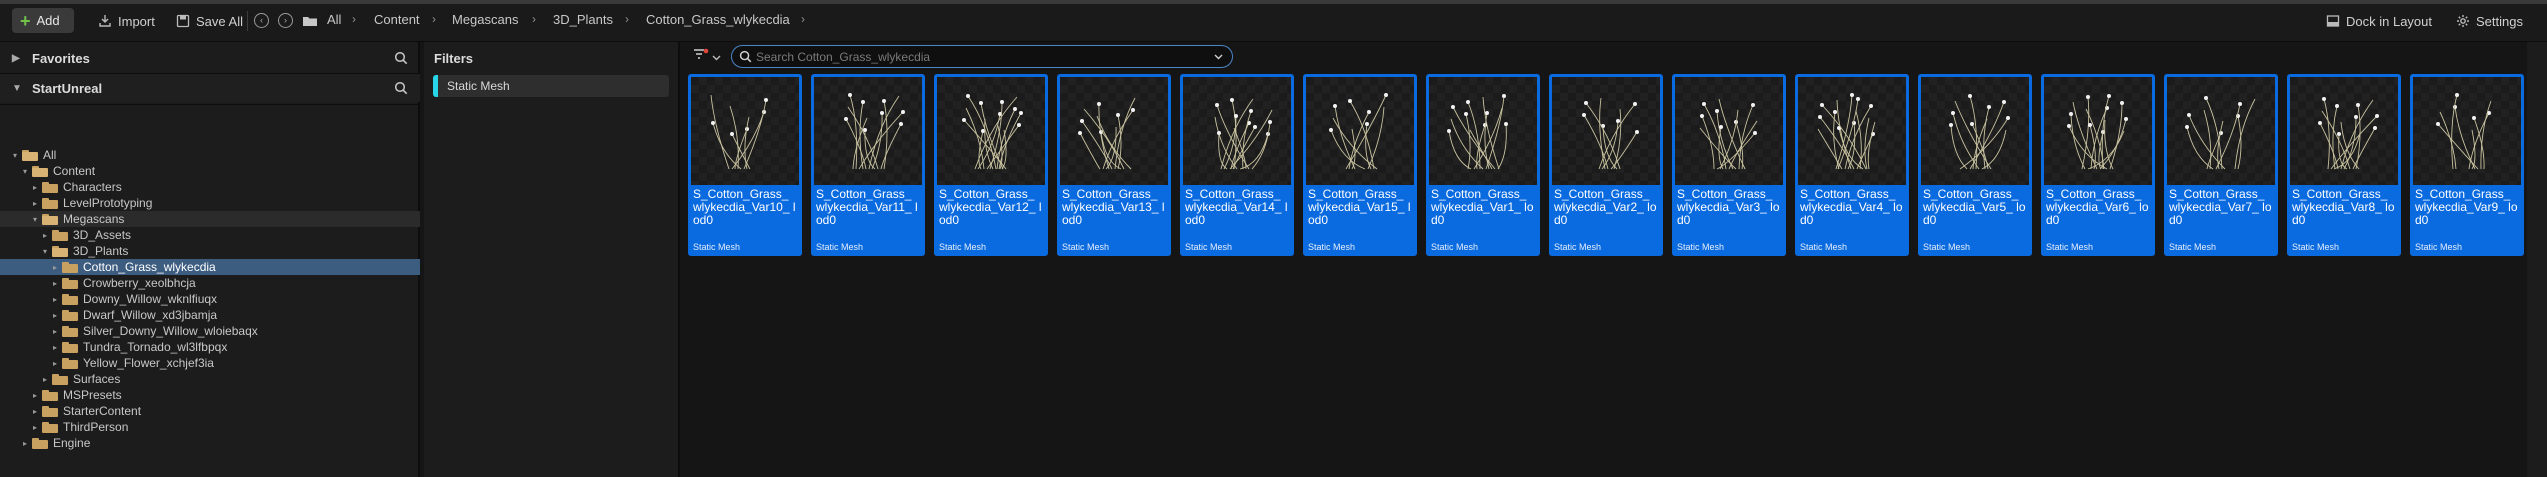 The height and width of the screenshot is (477, 2547). Describe the element at coordinates (2537, 259) in the screenshot. I see `scrollbar-track` at that location.